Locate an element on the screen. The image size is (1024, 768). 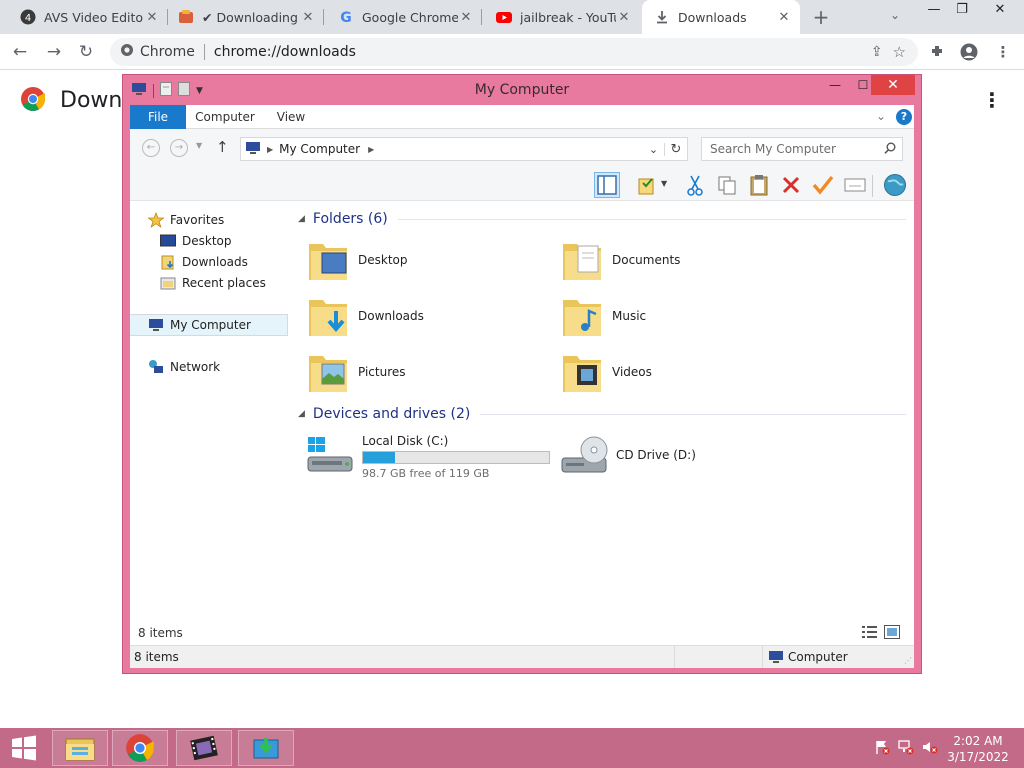
taskbar-file-explorer is located at coordinates (80, 748).